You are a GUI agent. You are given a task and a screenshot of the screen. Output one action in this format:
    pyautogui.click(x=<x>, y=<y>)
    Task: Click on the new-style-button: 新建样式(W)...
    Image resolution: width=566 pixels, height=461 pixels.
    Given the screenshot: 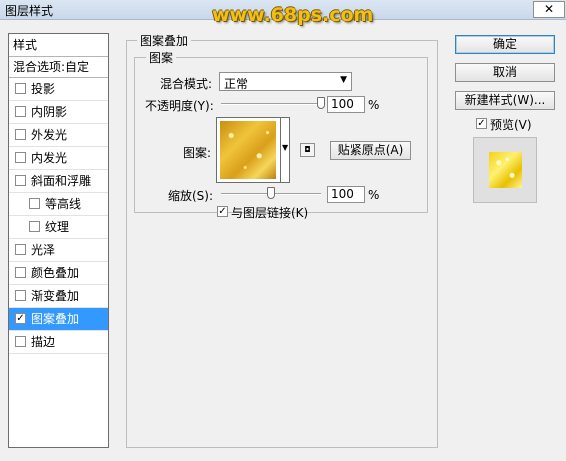 What is the action you would take?
    pyautogui.click(x=505, y=100)
    